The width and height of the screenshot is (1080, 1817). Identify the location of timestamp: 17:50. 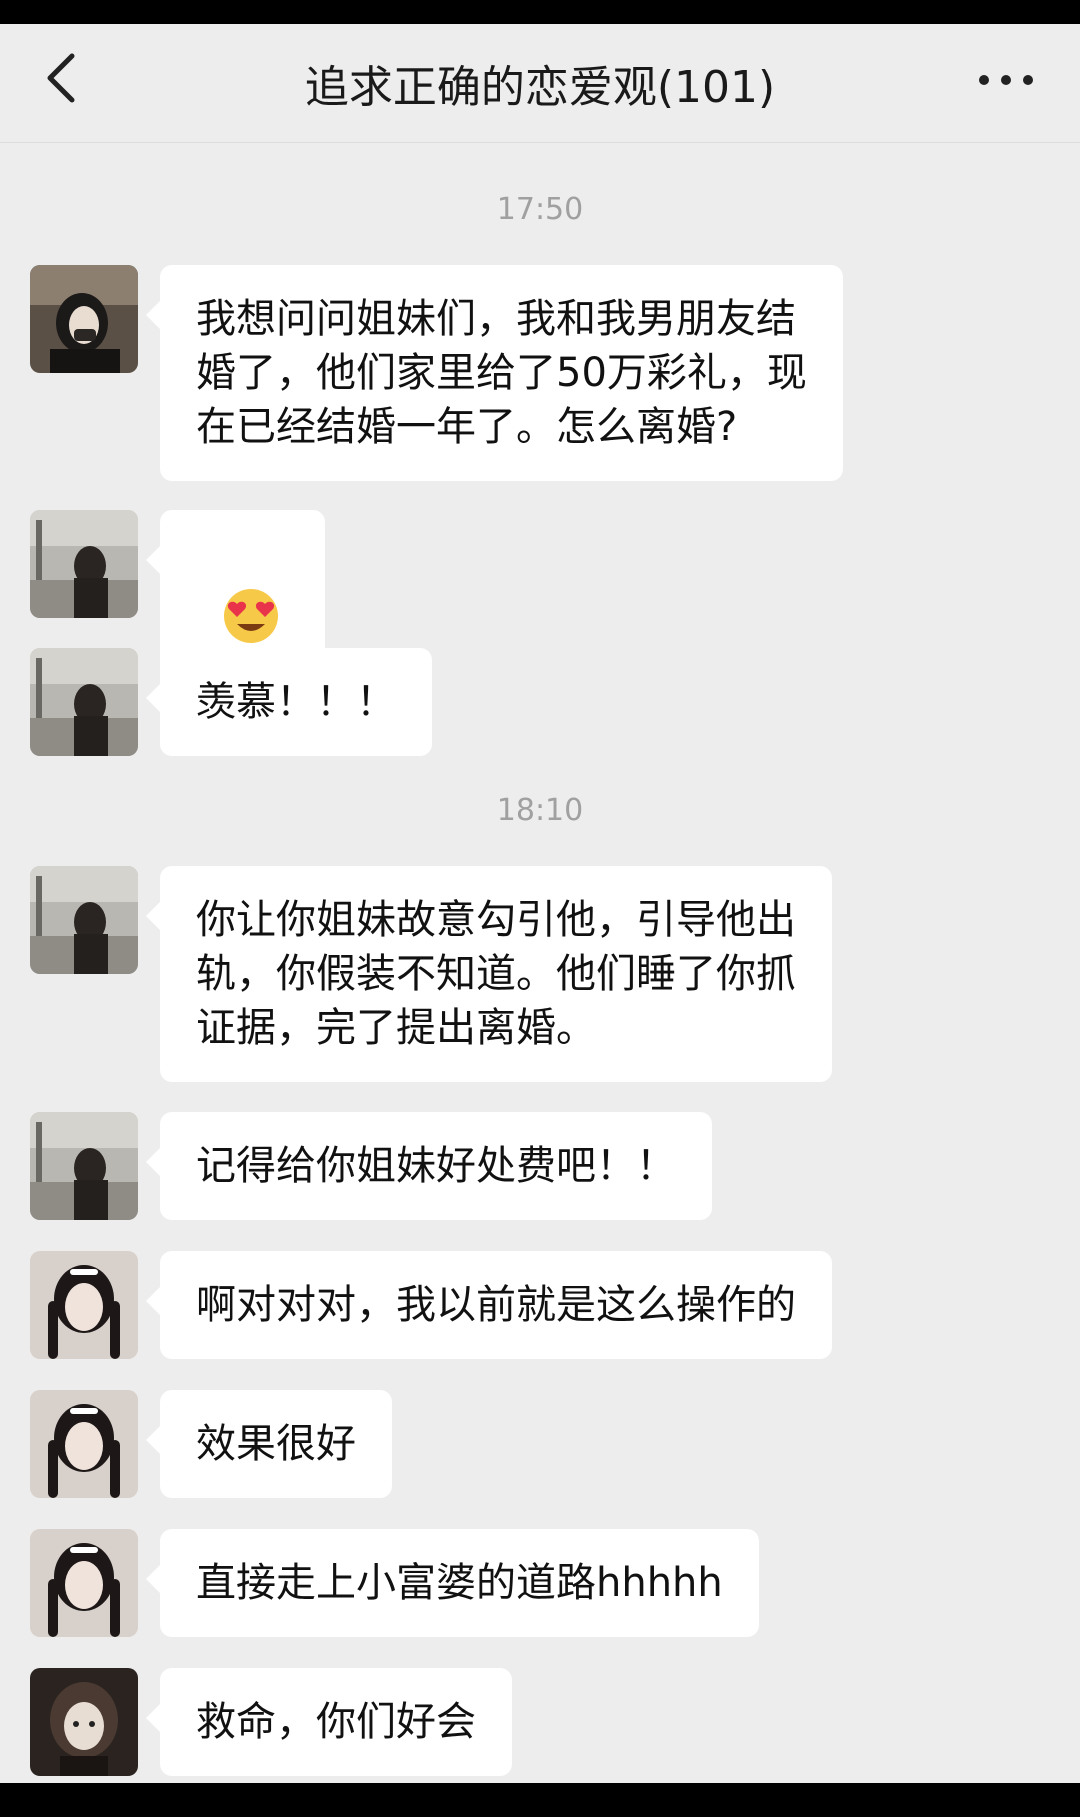
(540, 209).